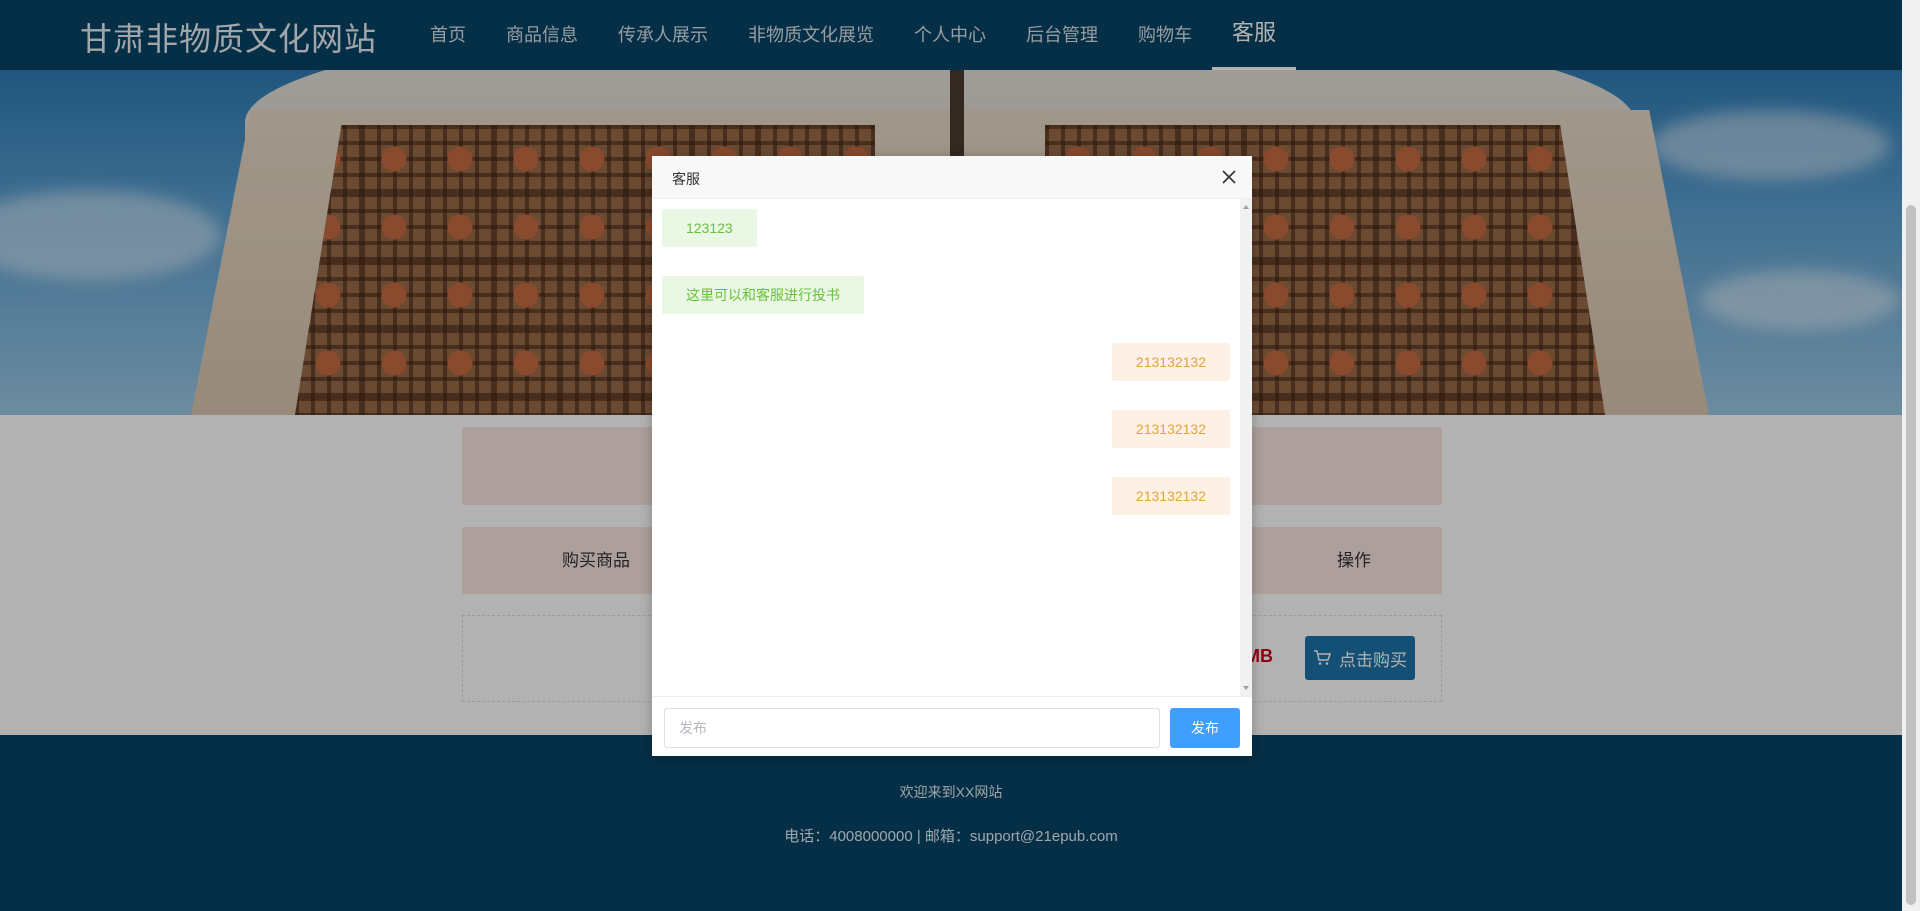 The width and height of the screenshot is (1920, 911). Describe the element at coordinates (709, 228) in the screenshot. I see `chat-message-user: 123123` at that location.